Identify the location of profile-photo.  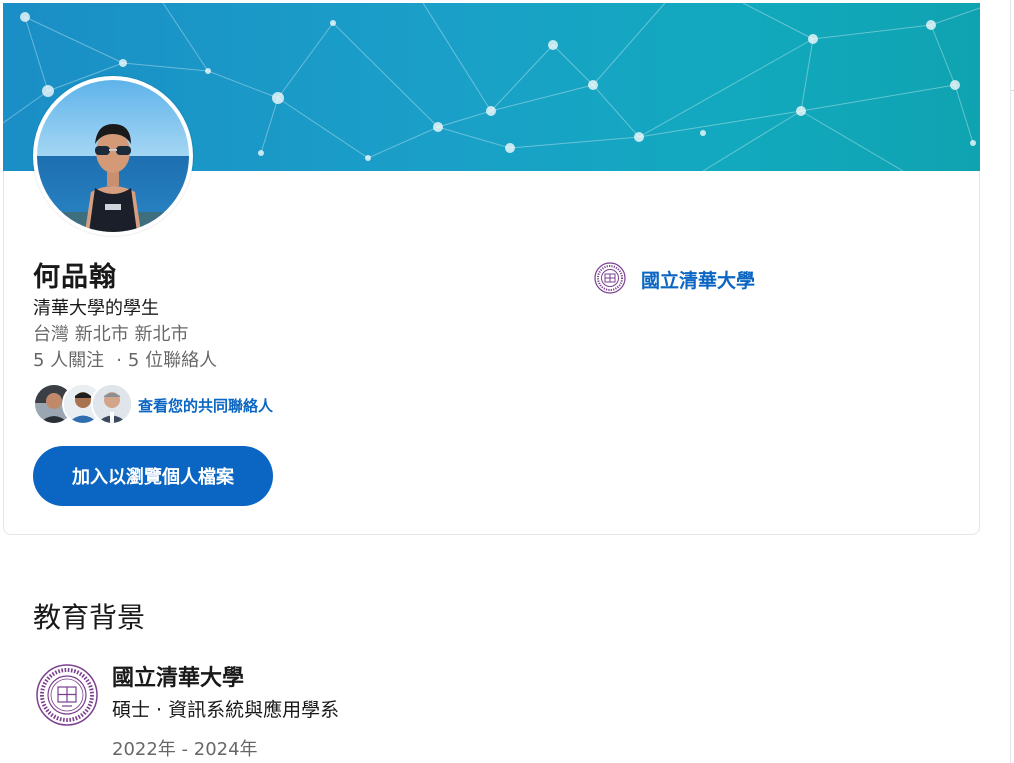
(113, 156).